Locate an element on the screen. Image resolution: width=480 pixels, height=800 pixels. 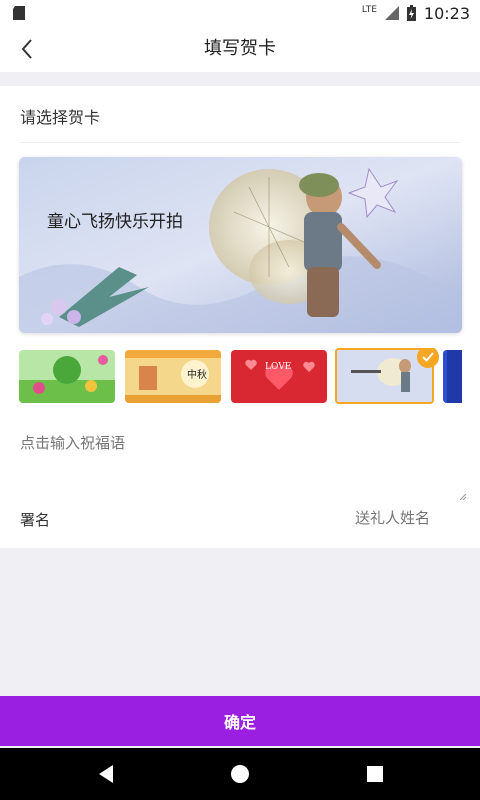
triangle-back-icon is located at coordinates (106, 774).